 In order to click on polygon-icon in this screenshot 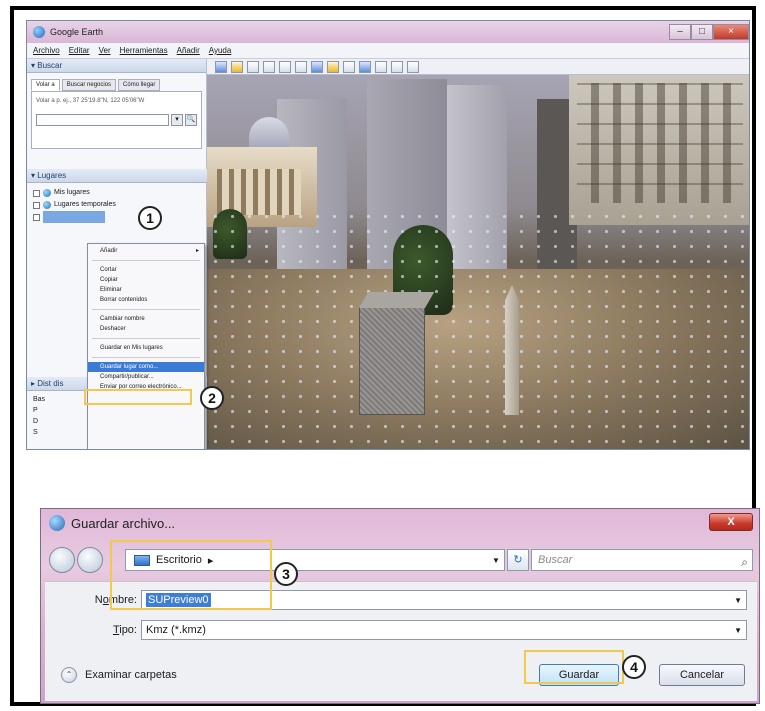, I will do `click(253, 66)`.